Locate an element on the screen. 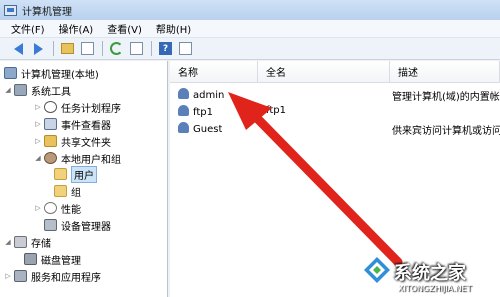  forward-button is located at coordinates (38, 48).